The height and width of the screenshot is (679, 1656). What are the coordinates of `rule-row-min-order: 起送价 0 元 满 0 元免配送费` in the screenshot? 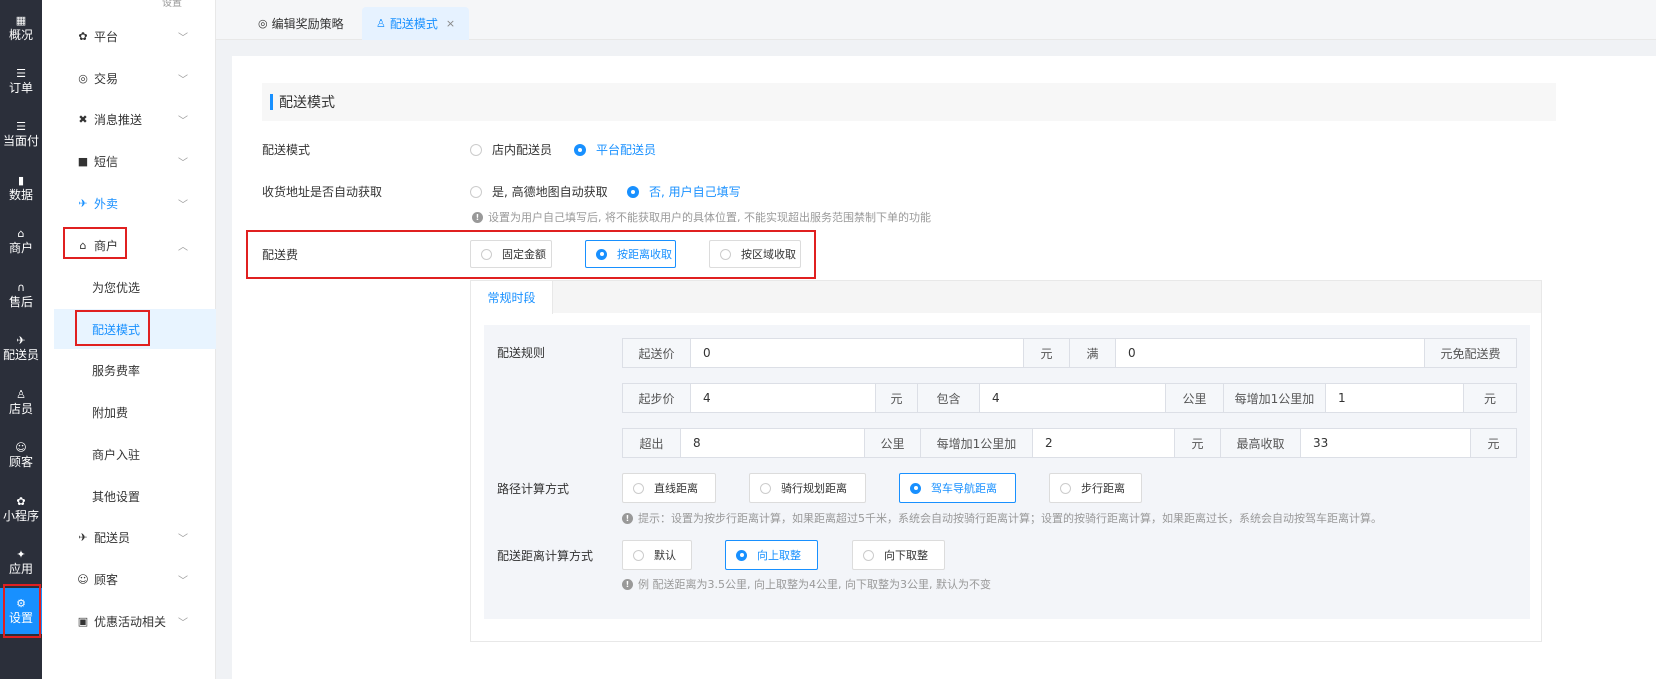 It's located at (1069, 353).